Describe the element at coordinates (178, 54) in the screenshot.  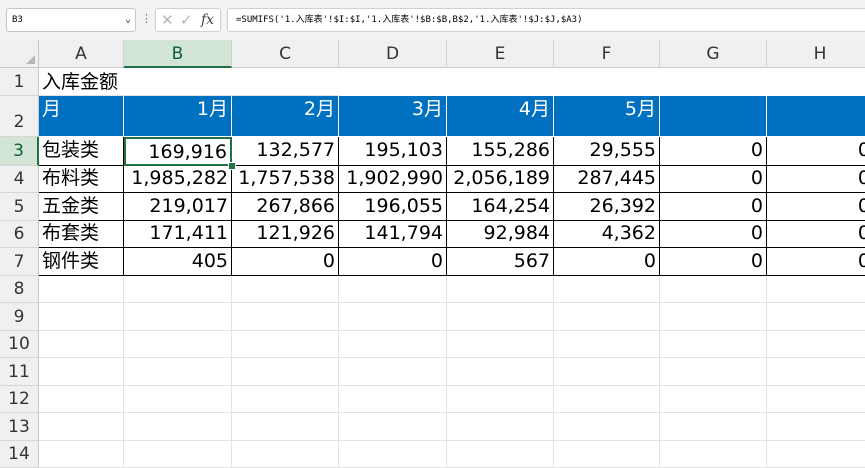
I see `column-header-2: B` at that location.